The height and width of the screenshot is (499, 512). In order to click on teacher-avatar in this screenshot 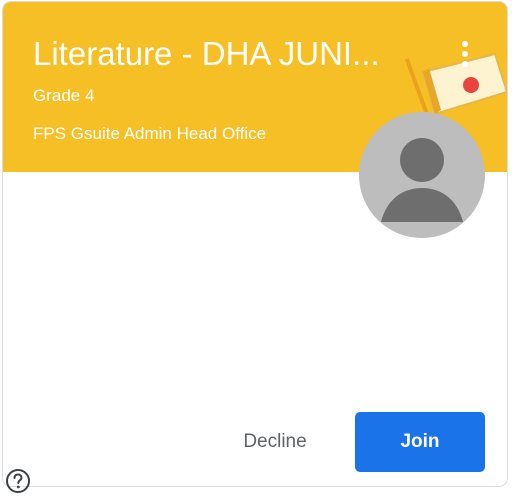, I will do `click(422, 175)`.